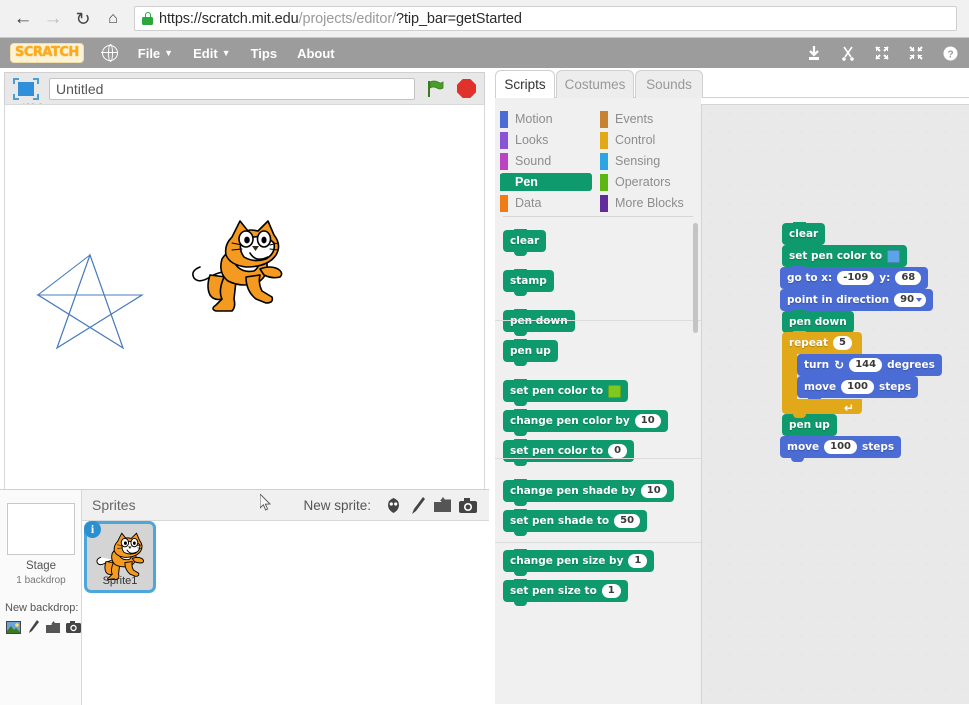 This screenshot has width=969, height=705. What do you see at coordinates (546, 182) in the screenshot?
I see `category-pen: Pen` at bounding box center [546, 182].